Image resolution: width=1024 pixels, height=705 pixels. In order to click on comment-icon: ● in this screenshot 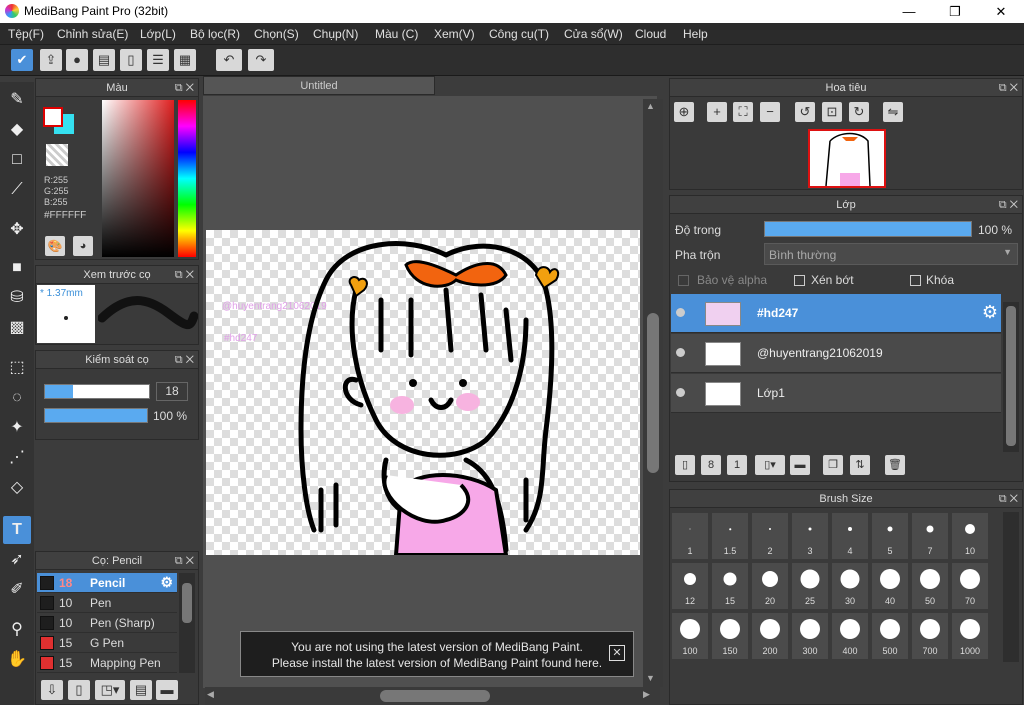, I will do `click(77, 60)`.